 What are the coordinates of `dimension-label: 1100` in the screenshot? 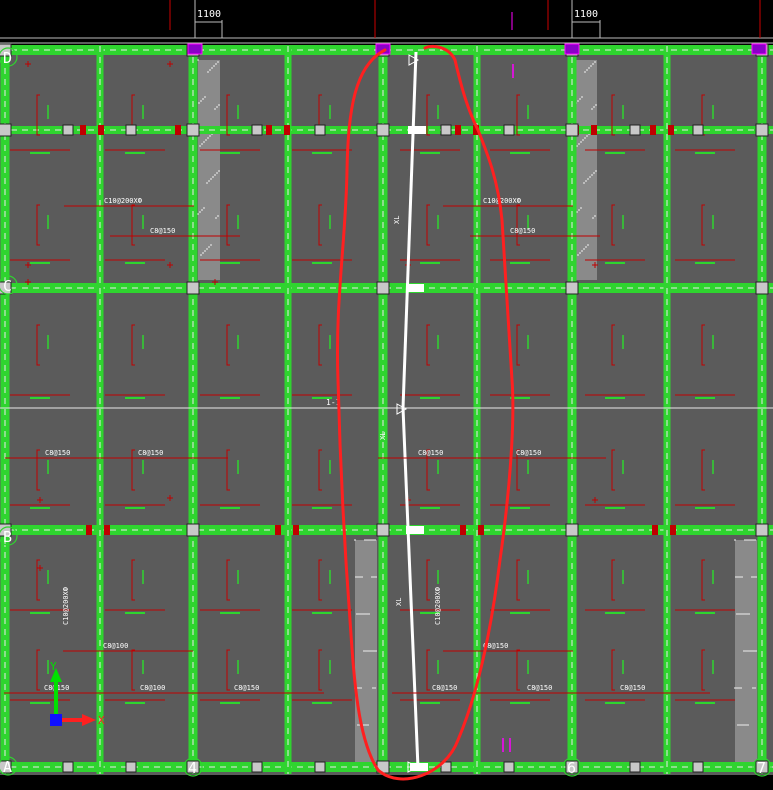 It's located at (586, 14).